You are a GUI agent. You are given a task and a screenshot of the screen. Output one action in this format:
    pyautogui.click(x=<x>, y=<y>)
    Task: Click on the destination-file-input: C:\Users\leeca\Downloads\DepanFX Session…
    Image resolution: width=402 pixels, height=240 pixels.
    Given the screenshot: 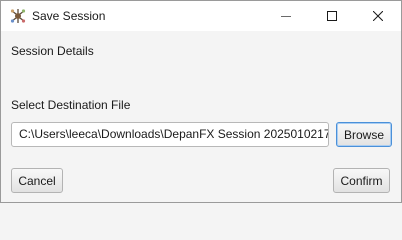 What is the action you would take?
    pyautogui.click(x=170, y=134)
    